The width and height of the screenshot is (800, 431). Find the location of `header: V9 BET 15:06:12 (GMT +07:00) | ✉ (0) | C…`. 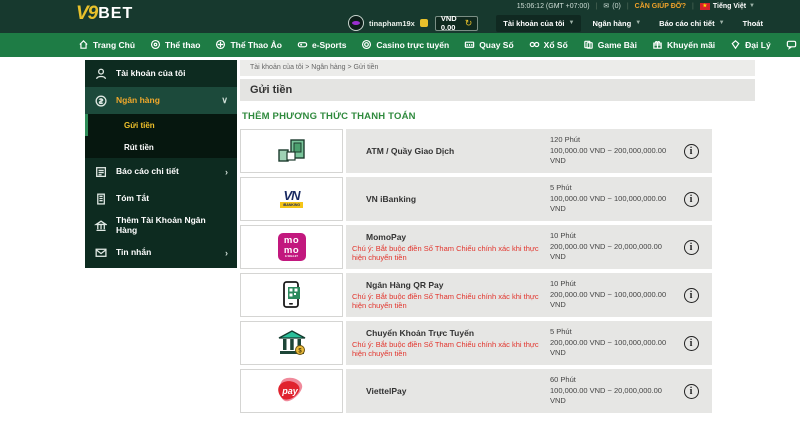

header: V9 BET 15:06:12 (GMT +07:00) | ✉ (0) | C… is located at coordinates (400, 16).